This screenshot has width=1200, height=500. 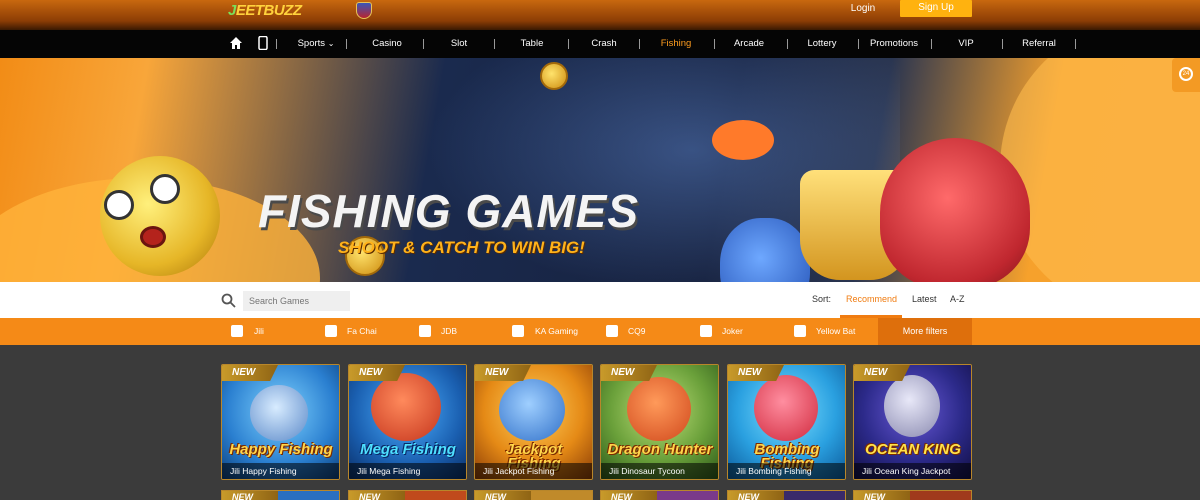 What do you see at coordinates (600, 15) in the screenshot?
I see `top-bar: JEETBUZZ Login Sign Up` at bounding box center [600, 15].